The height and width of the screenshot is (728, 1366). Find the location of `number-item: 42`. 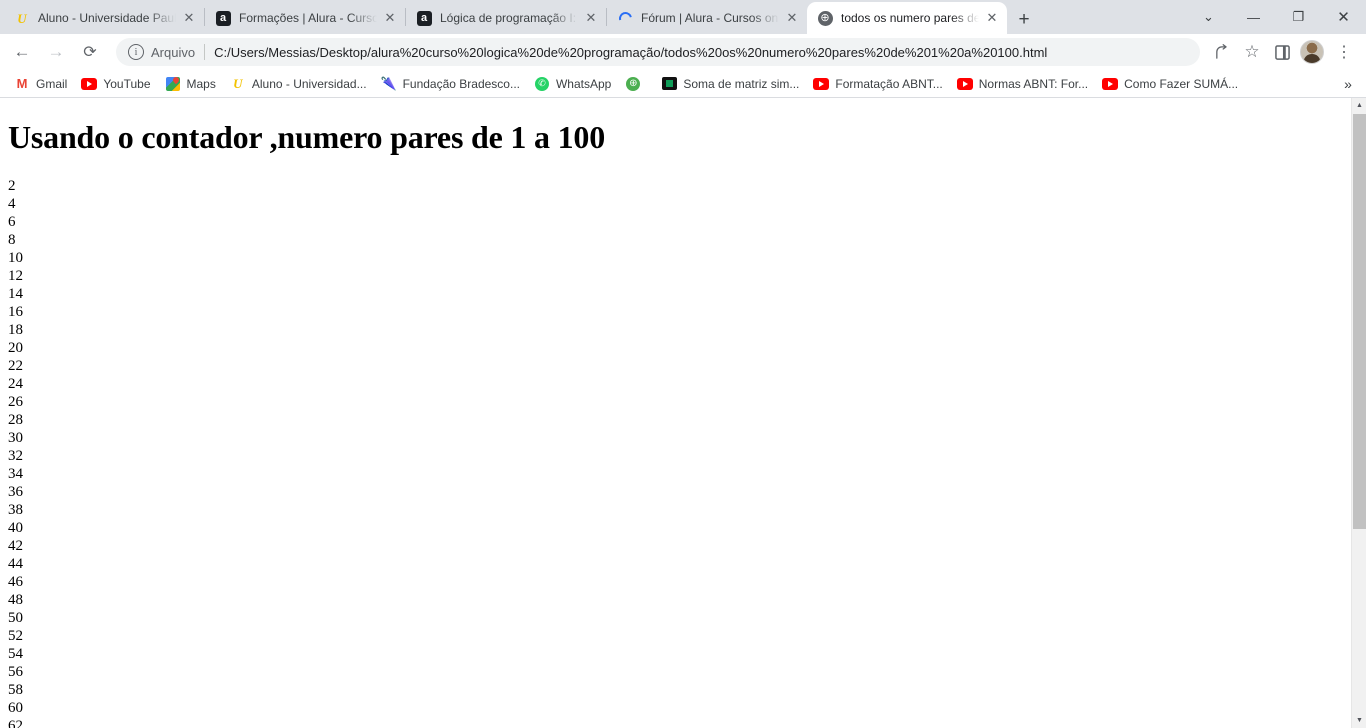

number-item: 42 is located at coordinates (15, 546).